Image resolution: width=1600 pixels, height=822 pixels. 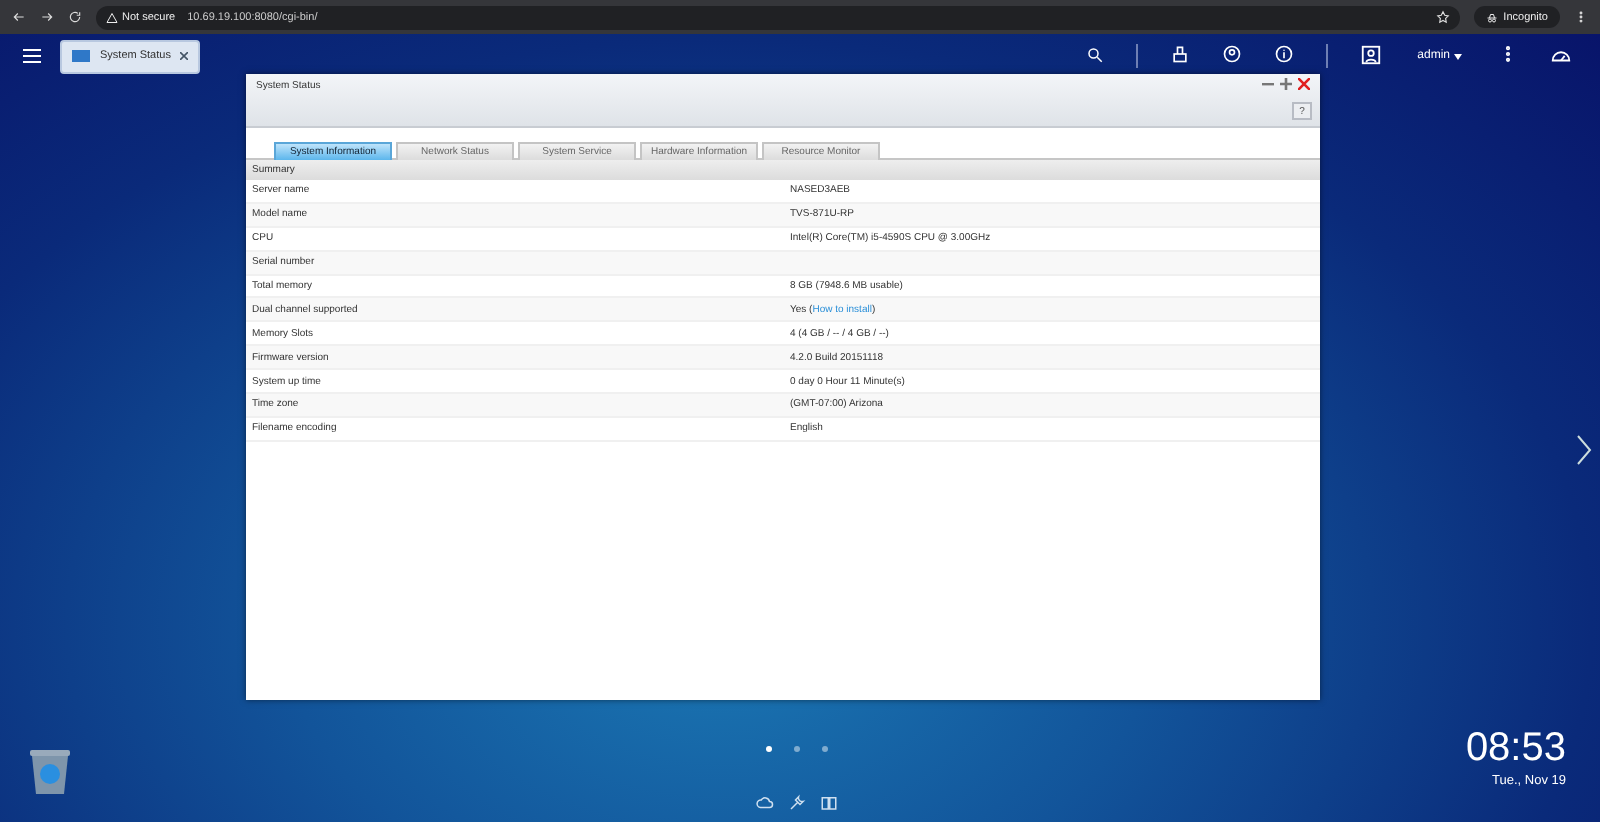 I want to click on minimize-icon, so click(x=1268, y=84).